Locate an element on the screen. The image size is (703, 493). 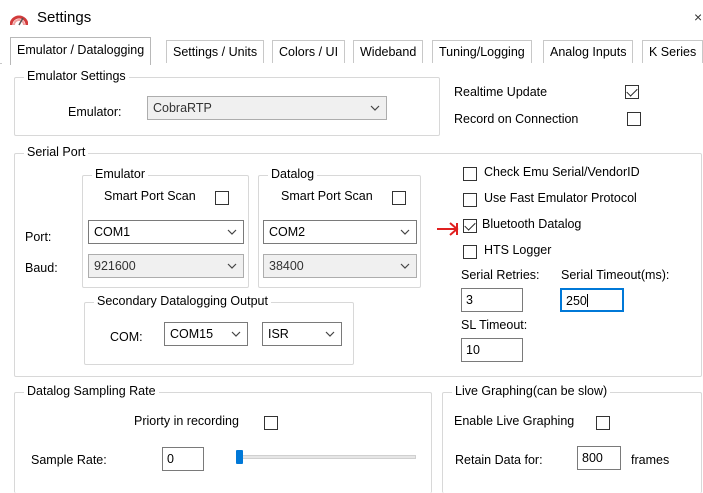
record-on-connection-checkbox is located at coordinates (634, 119).